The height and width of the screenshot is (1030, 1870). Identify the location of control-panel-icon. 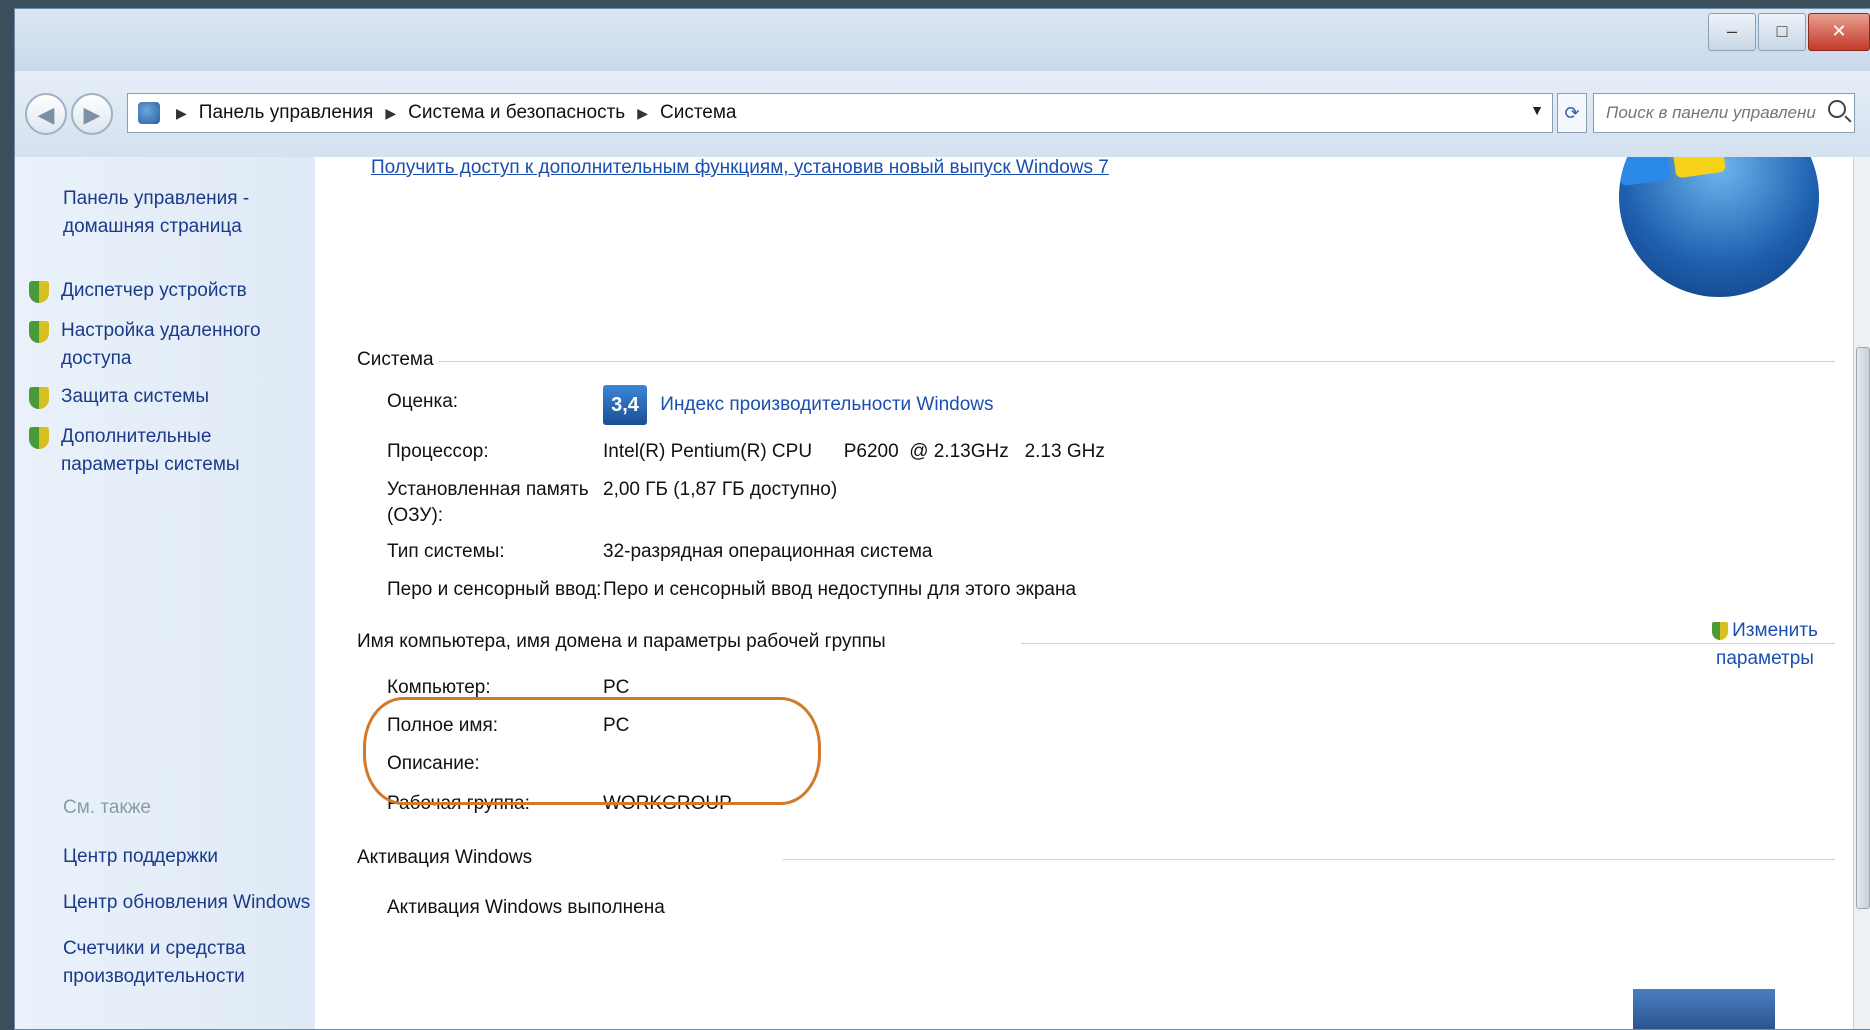
(149, 113).